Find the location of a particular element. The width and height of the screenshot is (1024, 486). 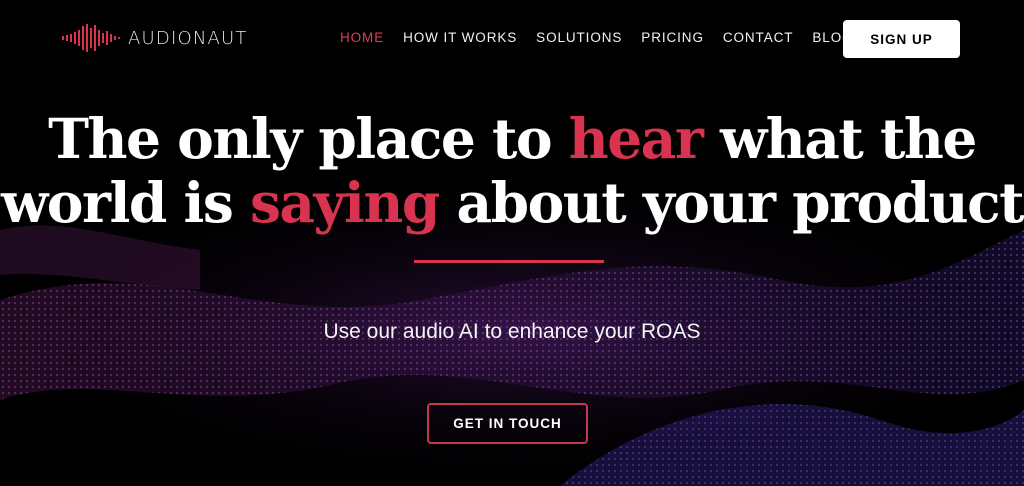

sound-wave-logo-icon is located at coordinates (91, 38).